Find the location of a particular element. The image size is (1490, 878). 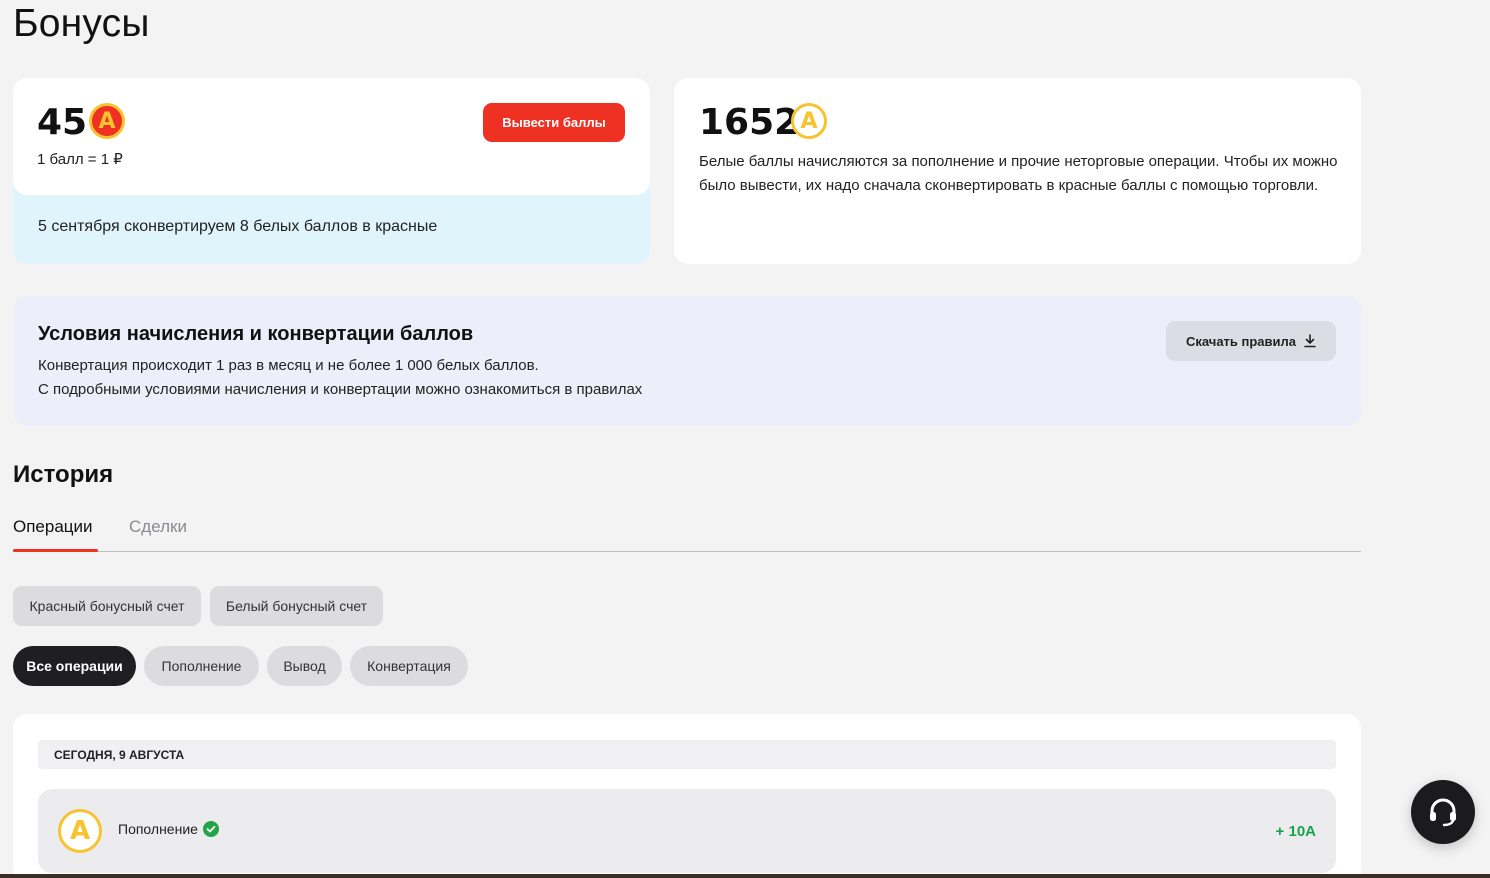

date-header: СЕГОДНЯ, 9 АВГУСТА is located at coordinates (687, 754).